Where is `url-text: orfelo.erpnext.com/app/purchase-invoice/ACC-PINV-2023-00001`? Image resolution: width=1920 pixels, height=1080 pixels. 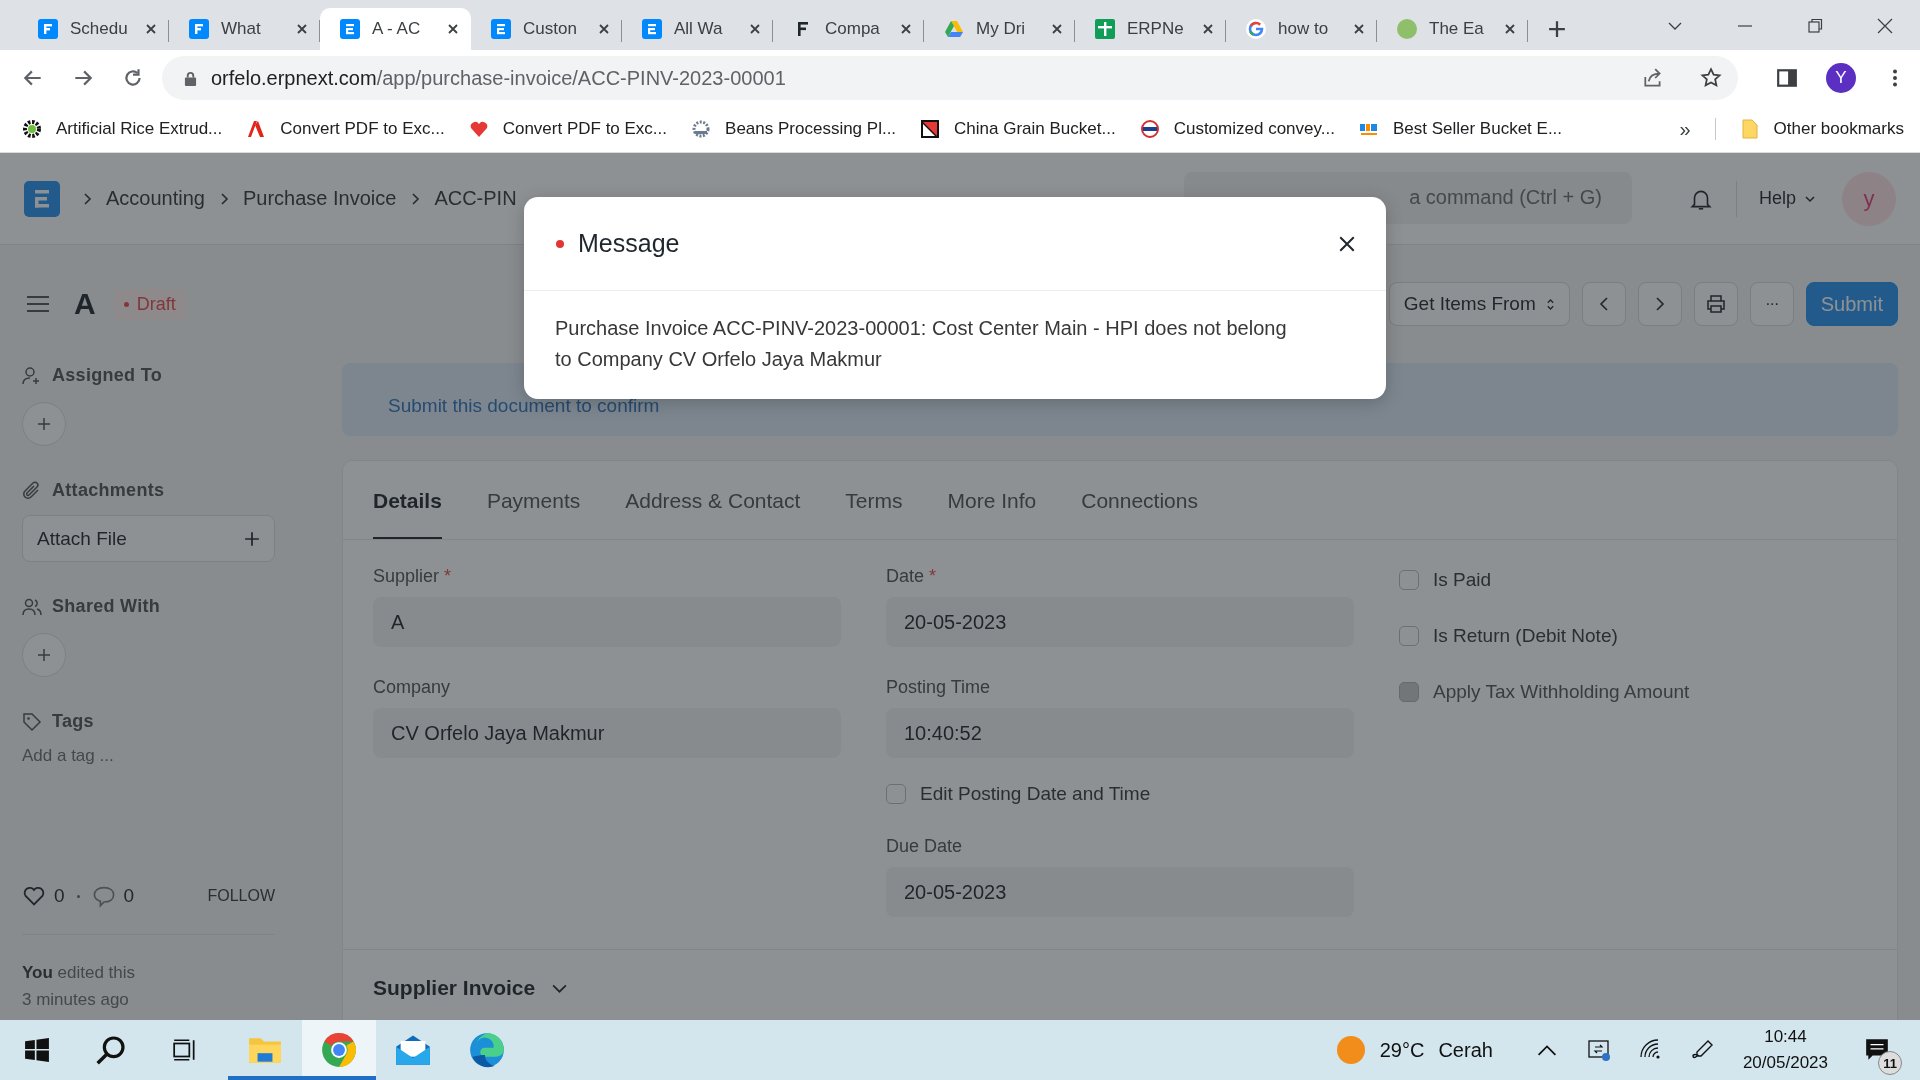
url-text: orfelo.erpnext.com/app/purchase-invoice/ACC-PINV-2023-00001 is located at coordinates (498, 78).